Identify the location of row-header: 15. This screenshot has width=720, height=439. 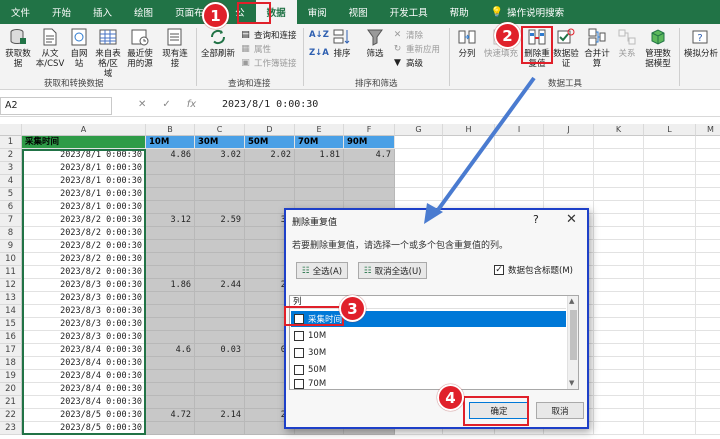
(11, 324).